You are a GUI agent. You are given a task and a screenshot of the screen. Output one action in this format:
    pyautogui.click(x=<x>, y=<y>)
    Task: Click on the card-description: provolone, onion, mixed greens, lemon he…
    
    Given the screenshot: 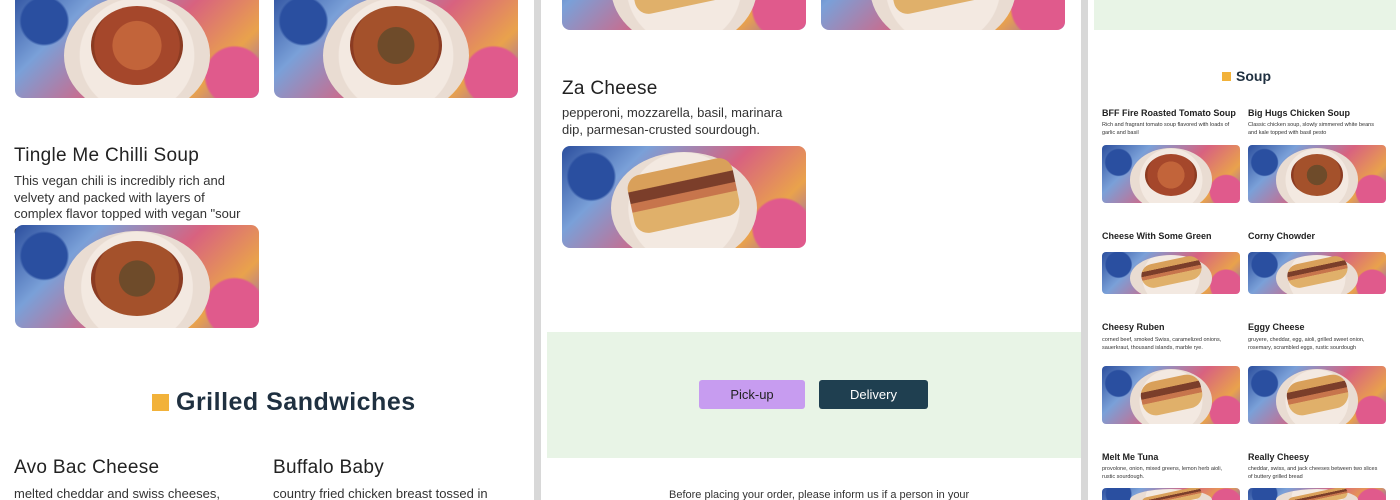 What is the action you would take?
    pyautogui.click(x=1162, y=473)
    